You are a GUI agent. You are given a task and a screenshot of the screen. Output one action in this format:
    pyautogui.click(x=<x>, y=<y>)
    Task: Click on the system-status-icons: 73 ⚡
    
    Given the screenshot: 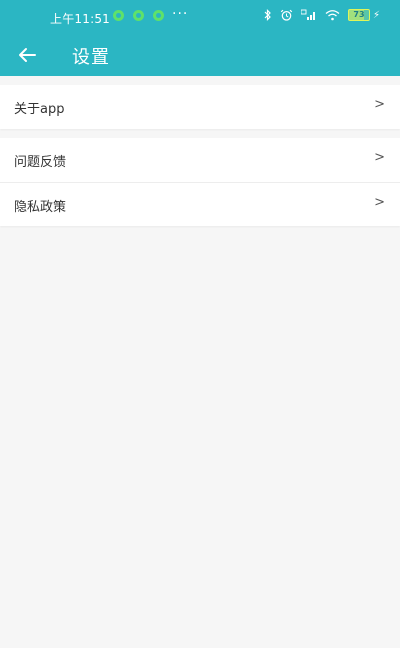 What is the action you would take?
    pyautogui.click(x=322, y=15)
    